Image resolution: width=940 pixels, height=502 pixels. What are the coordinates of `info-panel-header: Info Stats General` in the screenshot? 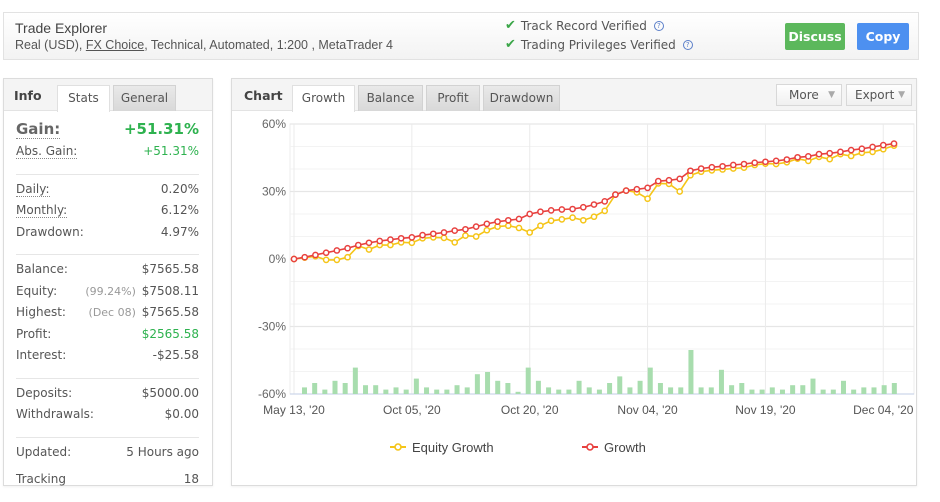 It's located at (108, 95).